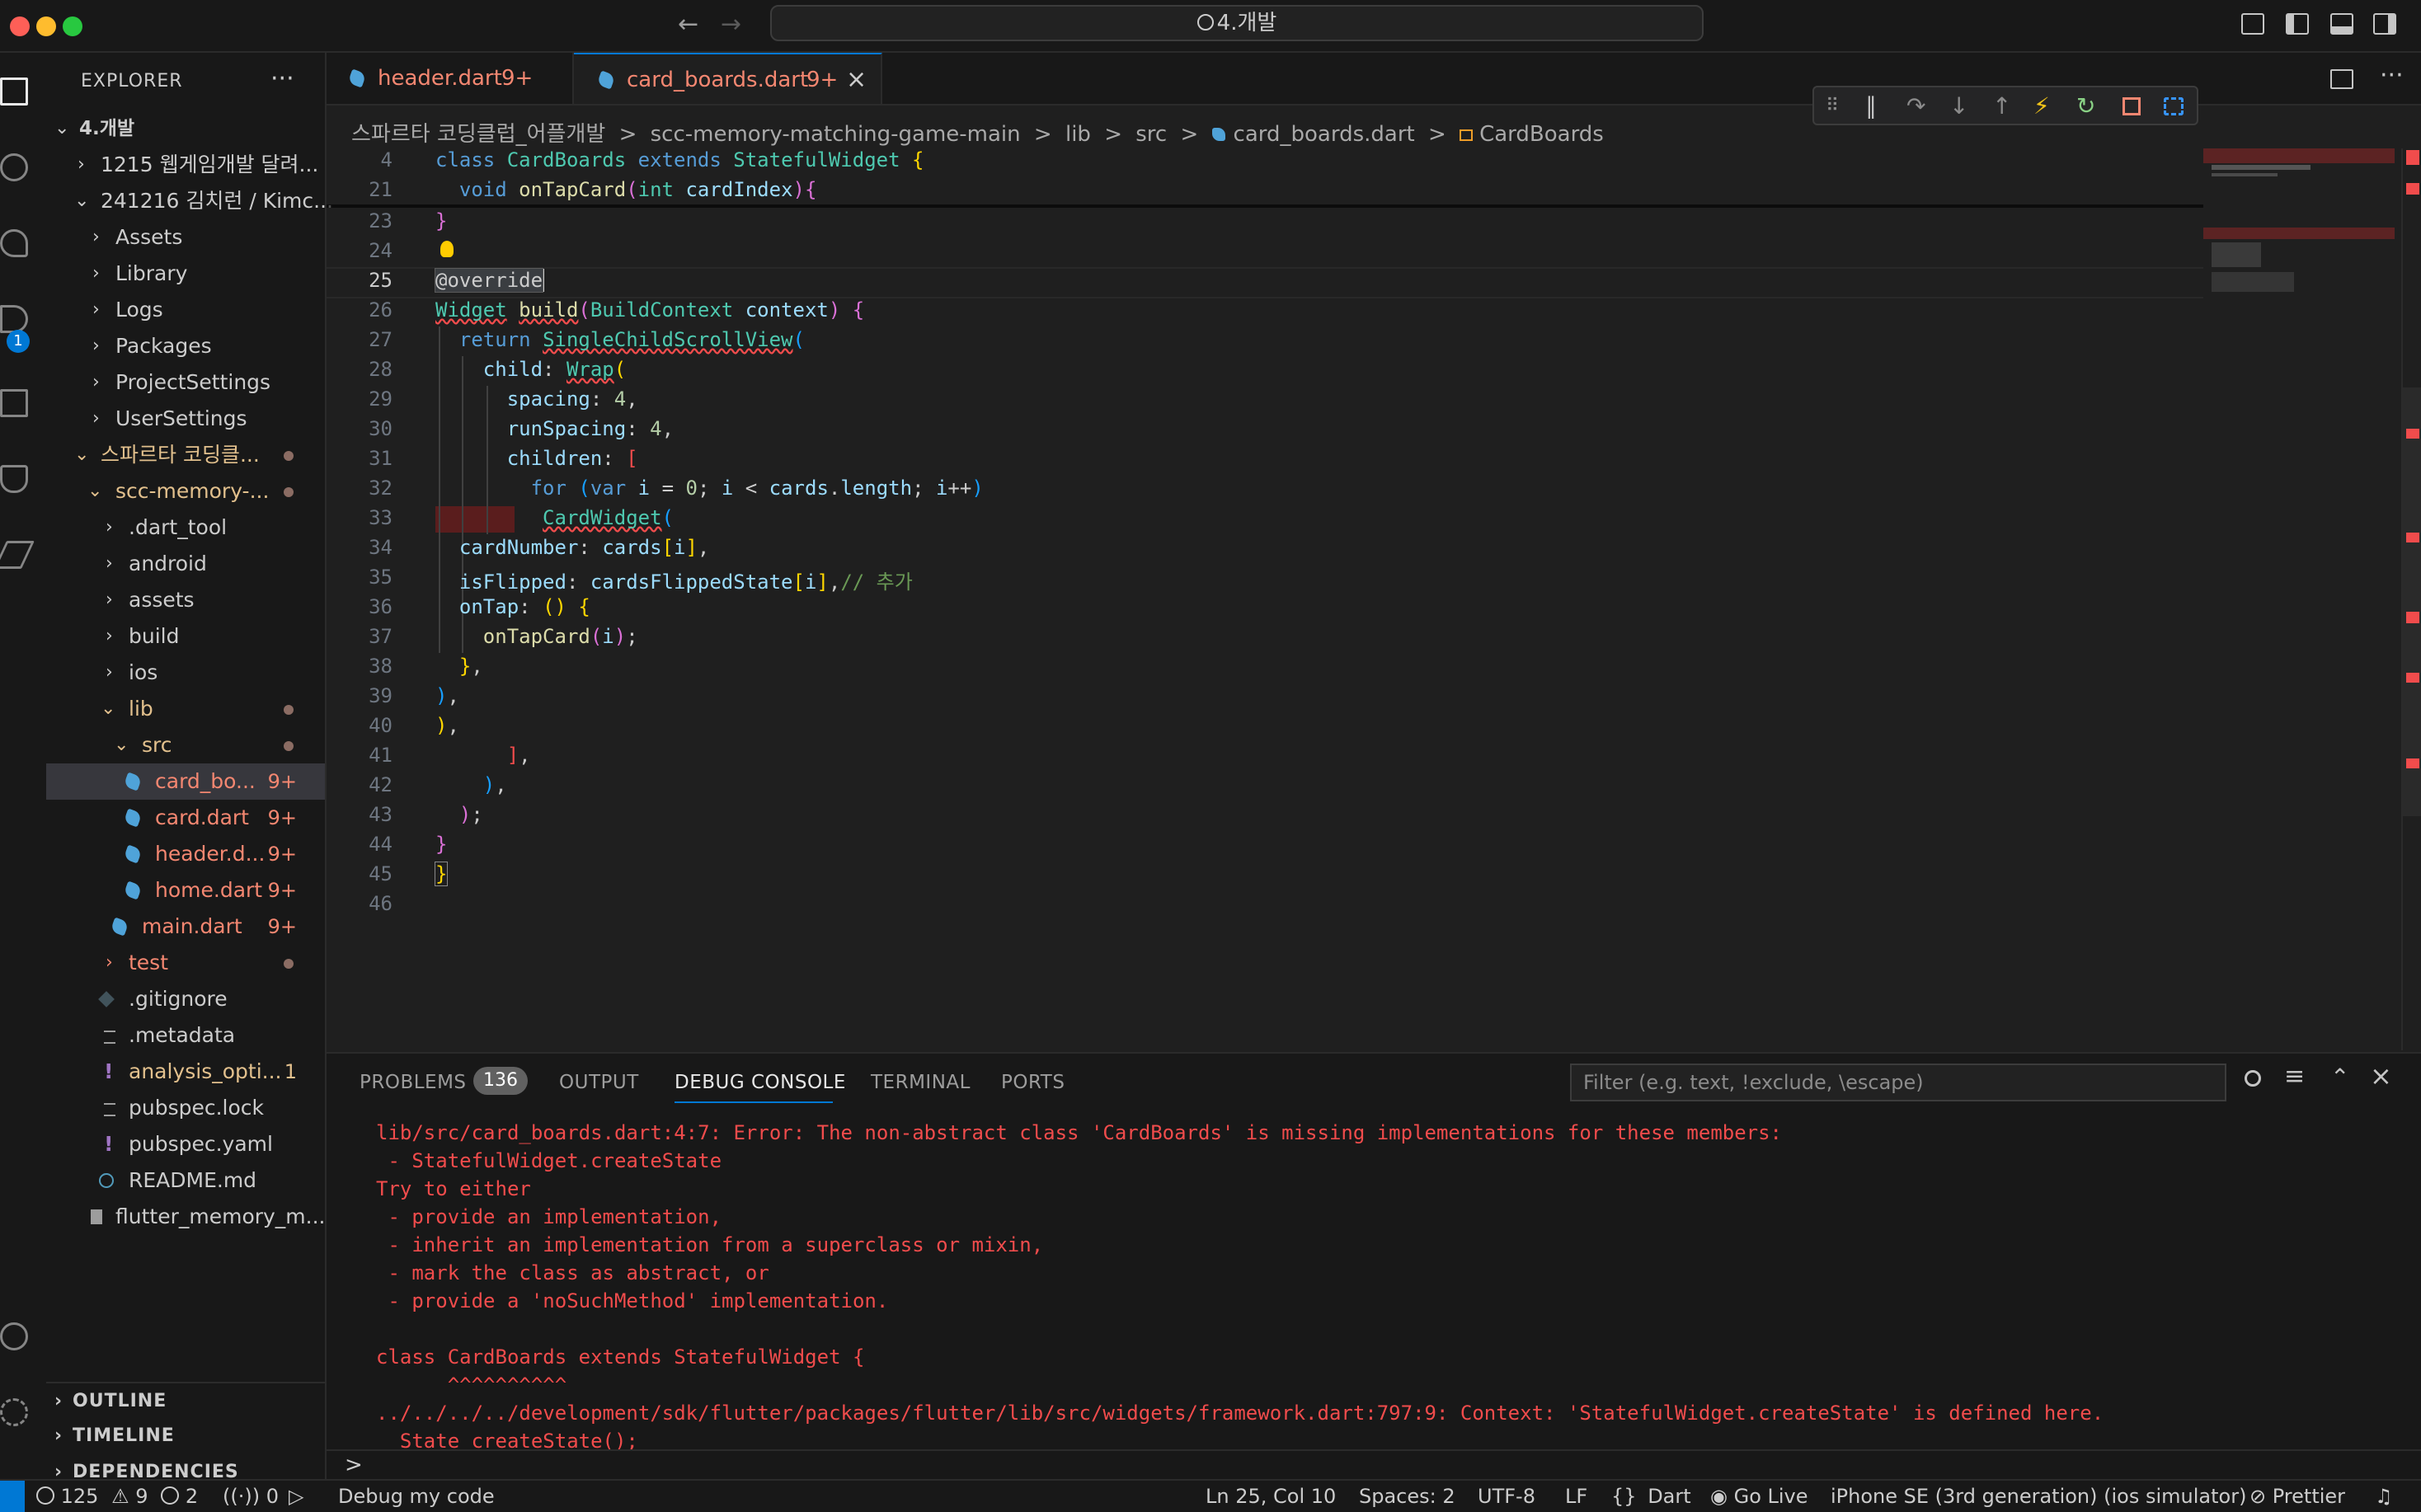 This screenshot has height=1512, width=2421. What do you see at coordinates (296, 1497) in the screenshot?
I see `debug-launch-icon: ▷` at bounding box center [296, 1497].